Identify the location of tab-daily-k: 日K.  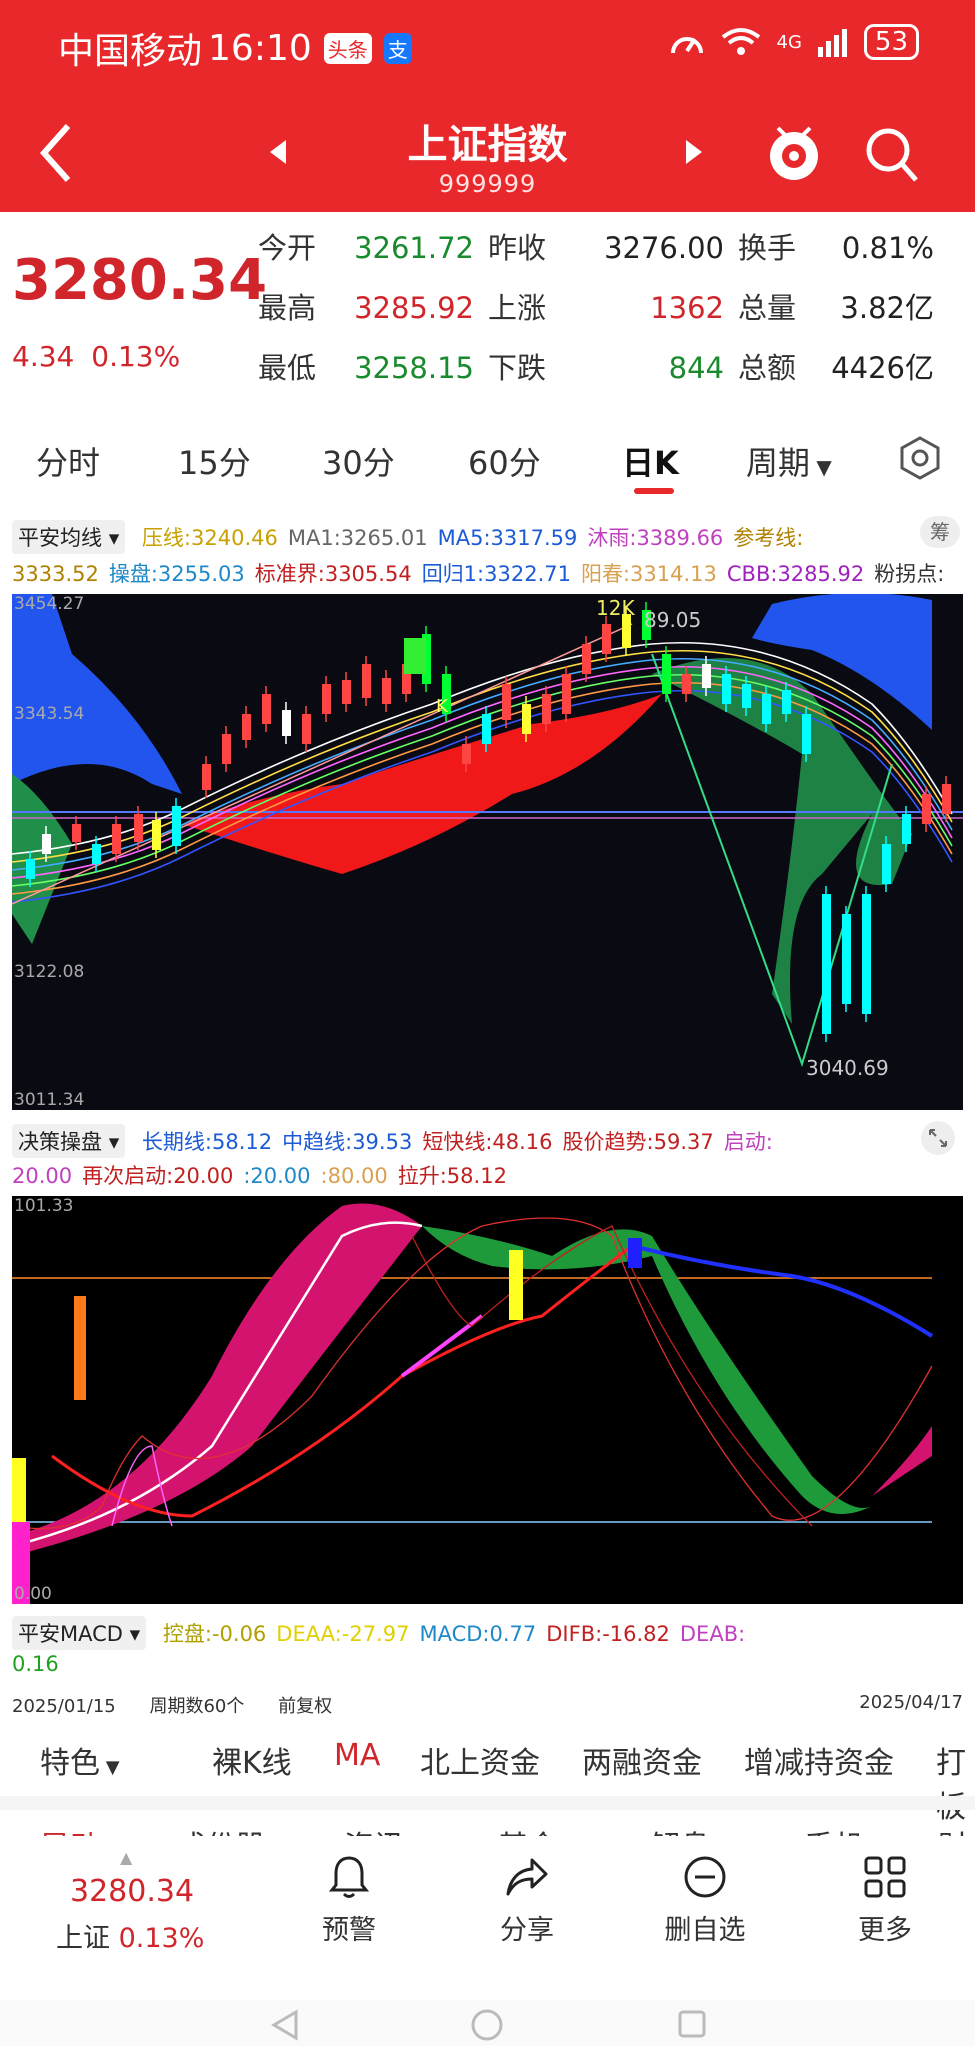
(650, 461).